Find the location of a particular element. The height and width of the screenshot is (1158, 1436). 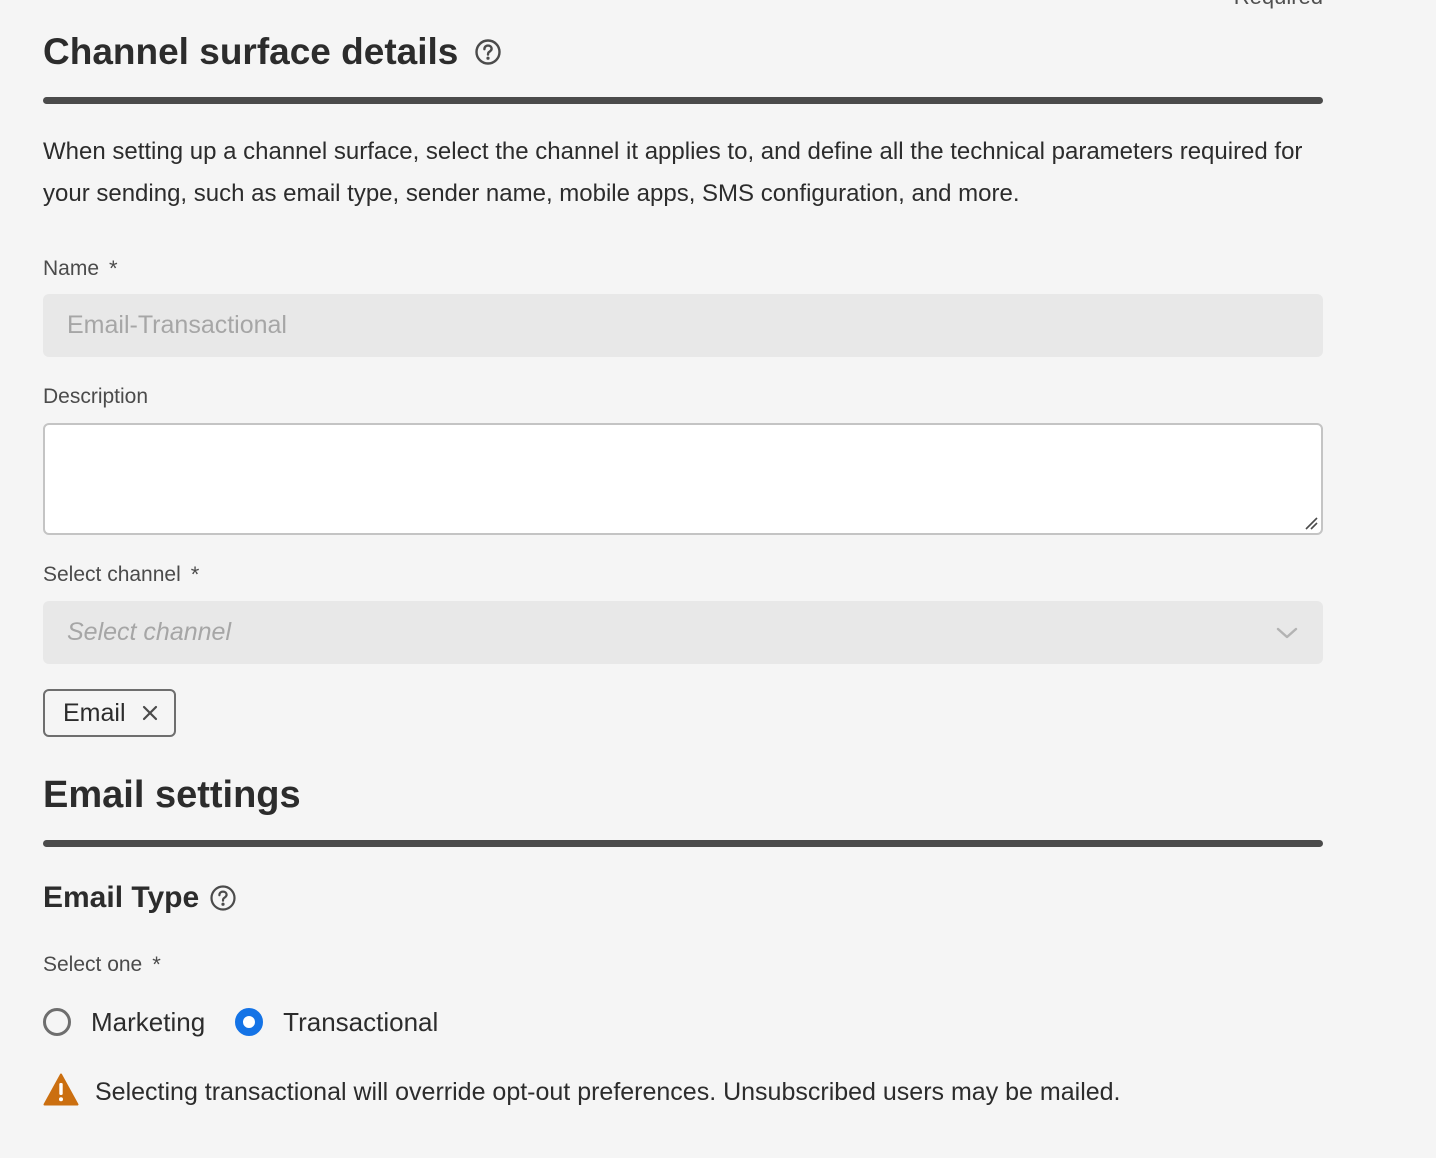

radio-label: Transactional is located at coordinates (361, 1021).